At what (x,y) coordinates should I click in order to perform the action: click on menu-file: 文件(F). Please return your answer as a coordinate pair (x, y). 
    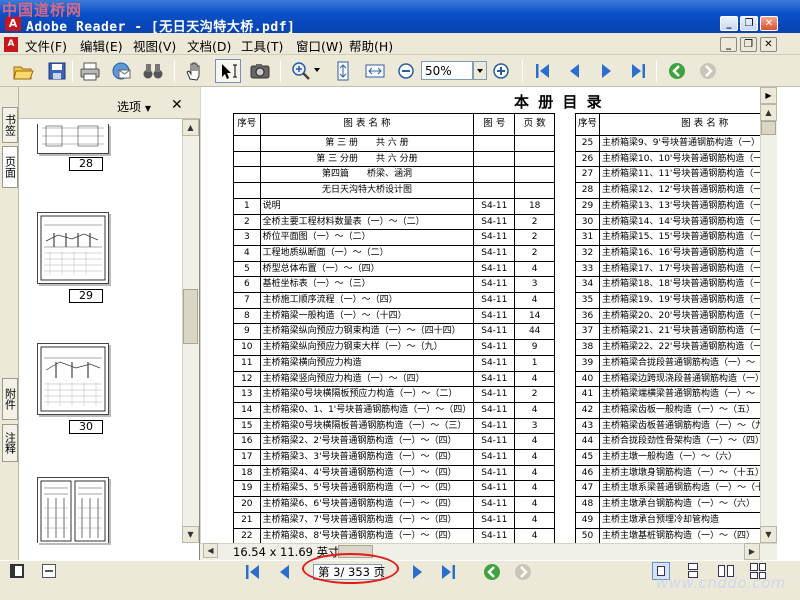
    Looking at the image, I should click on (46, 45).